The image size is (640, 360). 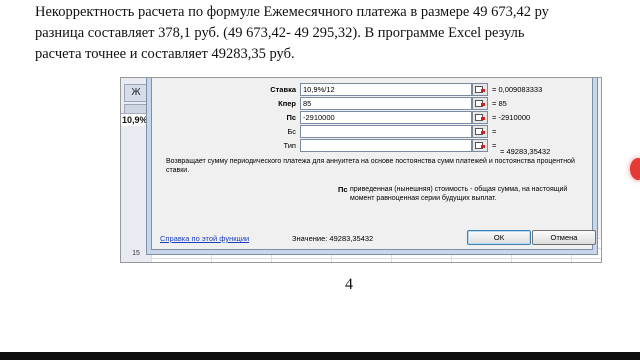 I want to click on arg-label: Ставка, so click(x=283, y=89).